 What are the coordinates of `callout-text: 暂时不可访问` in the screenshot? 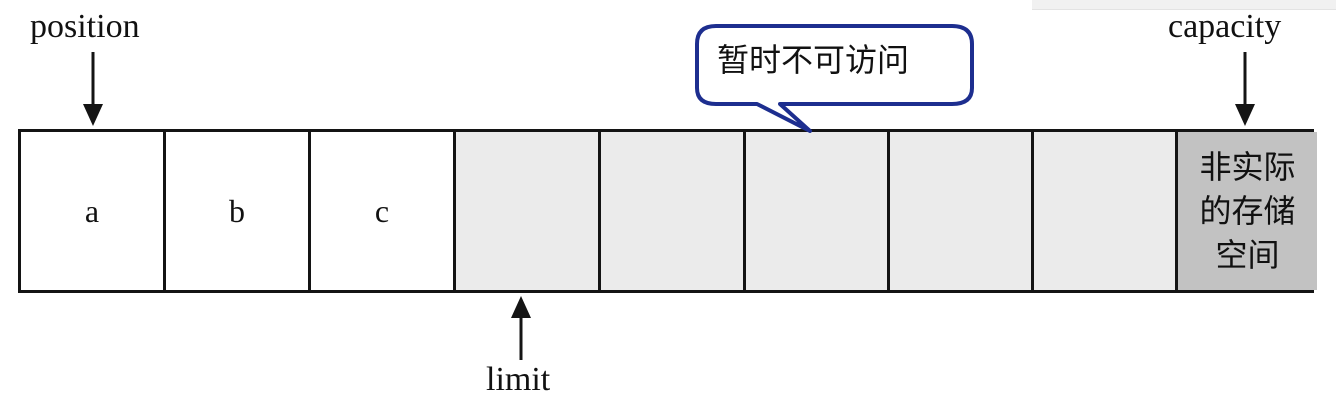 It's located at (813, 60).